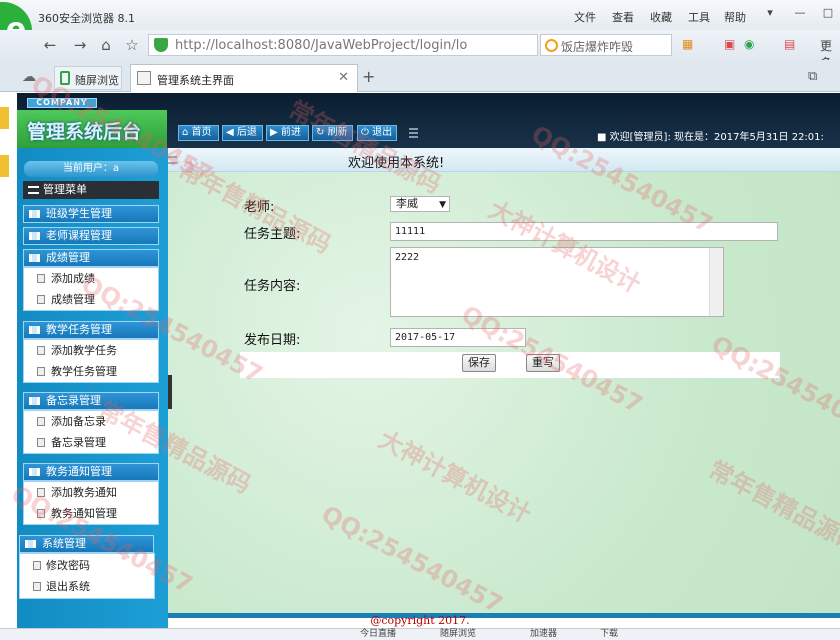 This screenshot has width=840, height=640. What do you see at coordinates (172, 160) in the screenshot?
I see `grip-icon` at bounding box center [172, 160].